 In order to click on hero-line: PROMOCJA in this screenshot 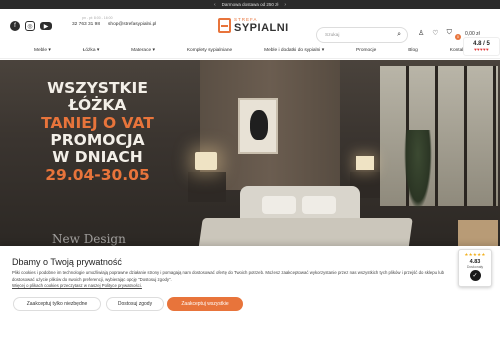, I will do `click(97, 140)`.